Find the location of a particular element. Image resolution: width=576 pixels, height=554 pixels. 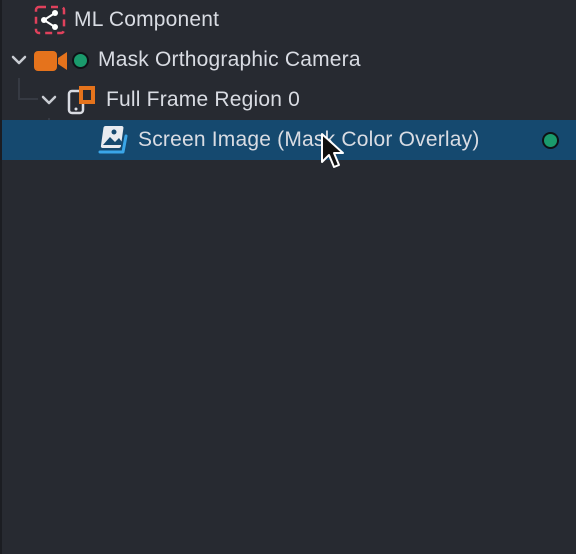

camera-icon is located at coordinates (51, 64).